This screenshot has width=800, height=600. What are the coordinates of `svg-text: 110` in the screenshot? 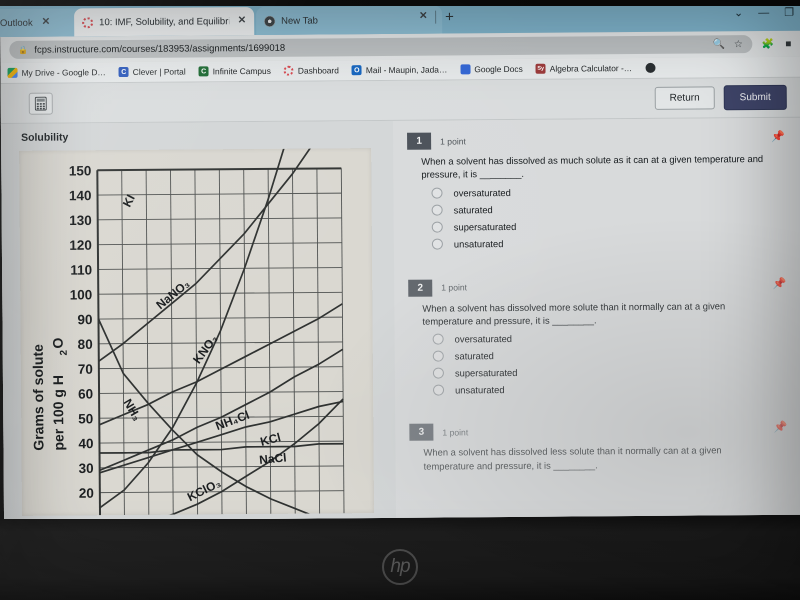 It's located at (81, 269).